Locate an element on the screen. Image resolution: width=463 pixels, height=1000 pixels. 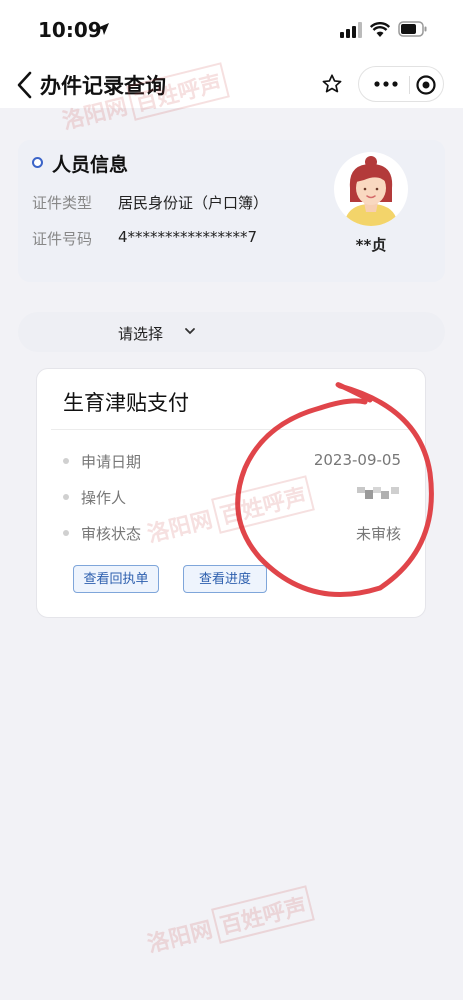
wifi-icon is located at coordinates (380, 29).